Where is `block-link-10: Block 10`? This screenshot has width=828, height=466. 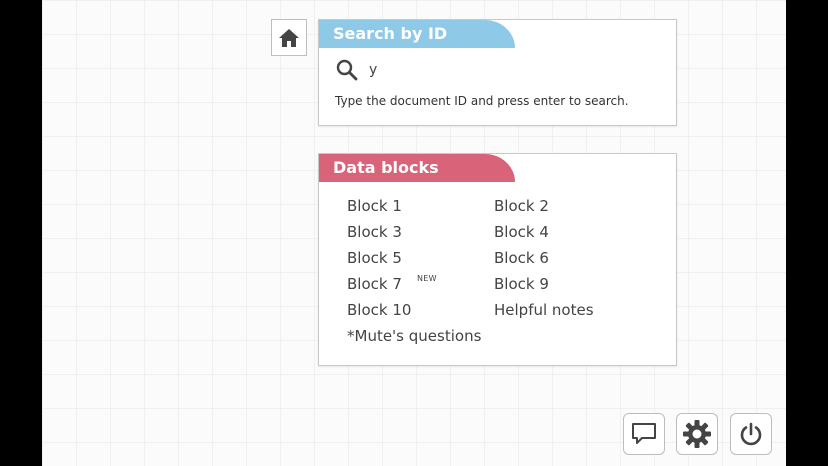 block-link-10: Block 10 is located at coordinates (379, 310).